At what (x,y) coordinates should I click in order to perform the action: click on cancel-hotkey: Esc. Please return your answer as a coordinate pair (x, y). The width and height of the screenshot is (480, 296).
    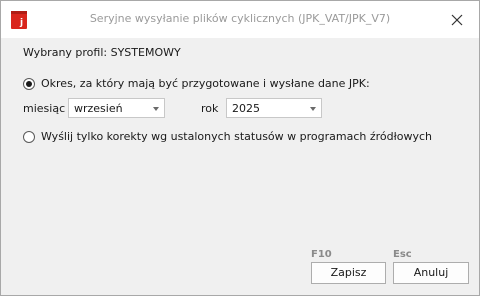
    Looking at the image, I should click on (402, 254).